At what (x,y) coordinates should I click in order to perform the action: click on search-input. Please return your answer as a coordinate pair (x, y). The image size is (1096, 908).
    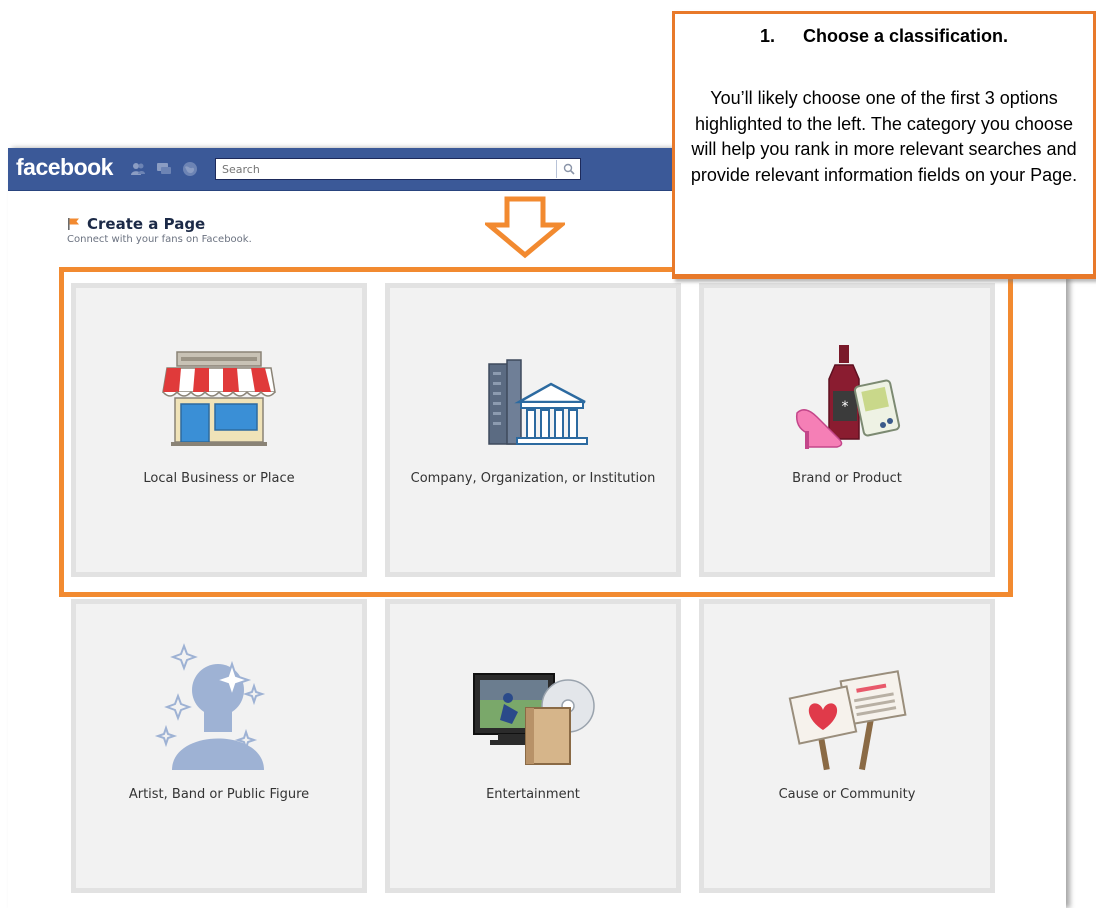
    Looking at the image, I should click on (387, 169).